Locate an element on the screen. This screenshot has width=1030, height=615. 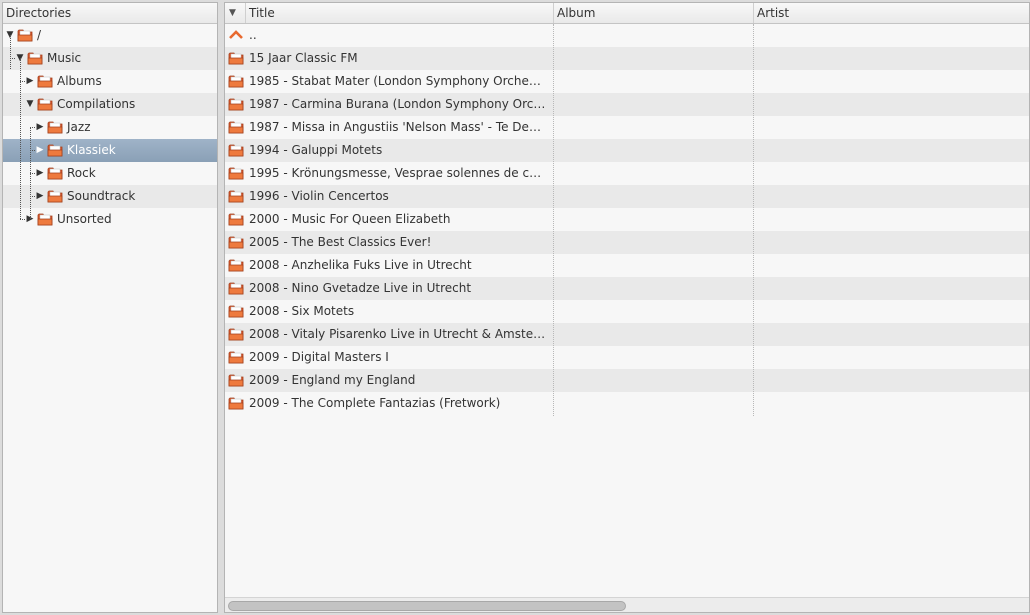
list-item: 2008 - Six Motets is located at coordinates (627, 311).